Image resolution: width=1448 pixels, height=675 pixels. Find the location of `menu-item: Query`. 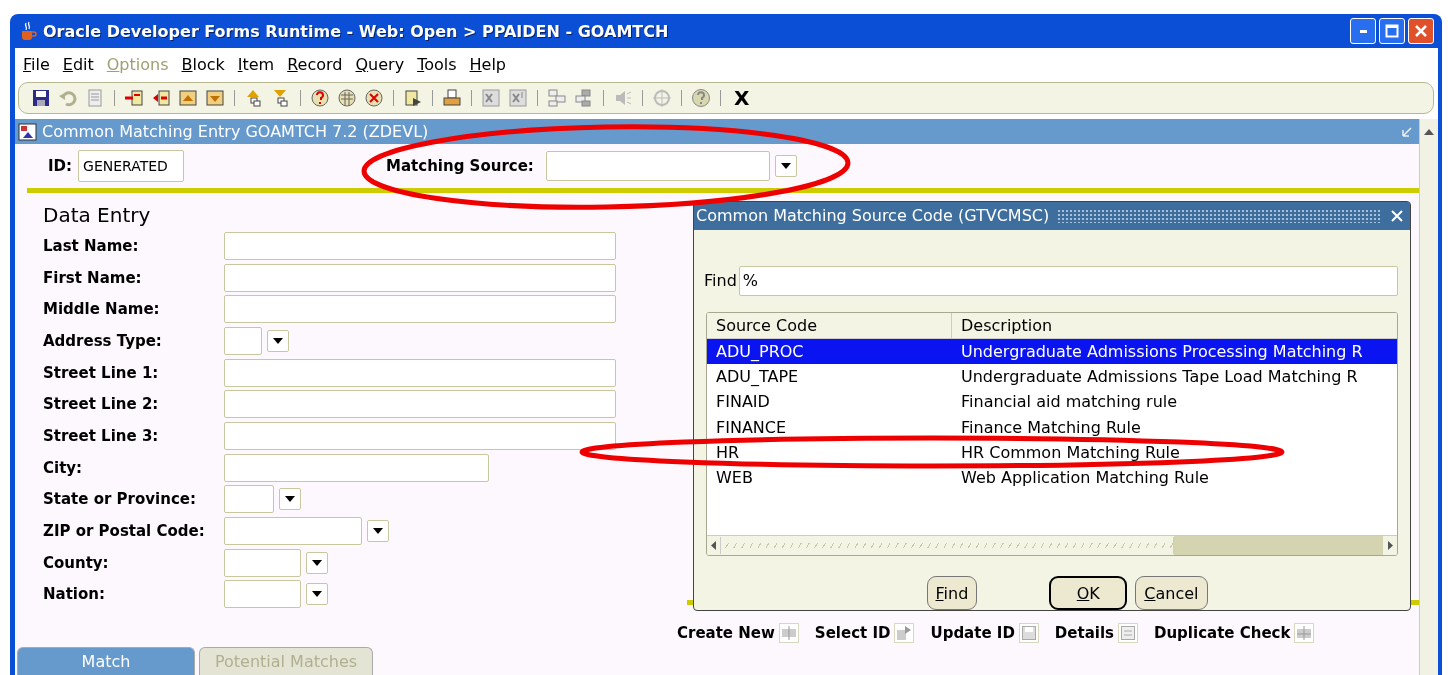

menu-item: Query is located at coordinates (382, 64).